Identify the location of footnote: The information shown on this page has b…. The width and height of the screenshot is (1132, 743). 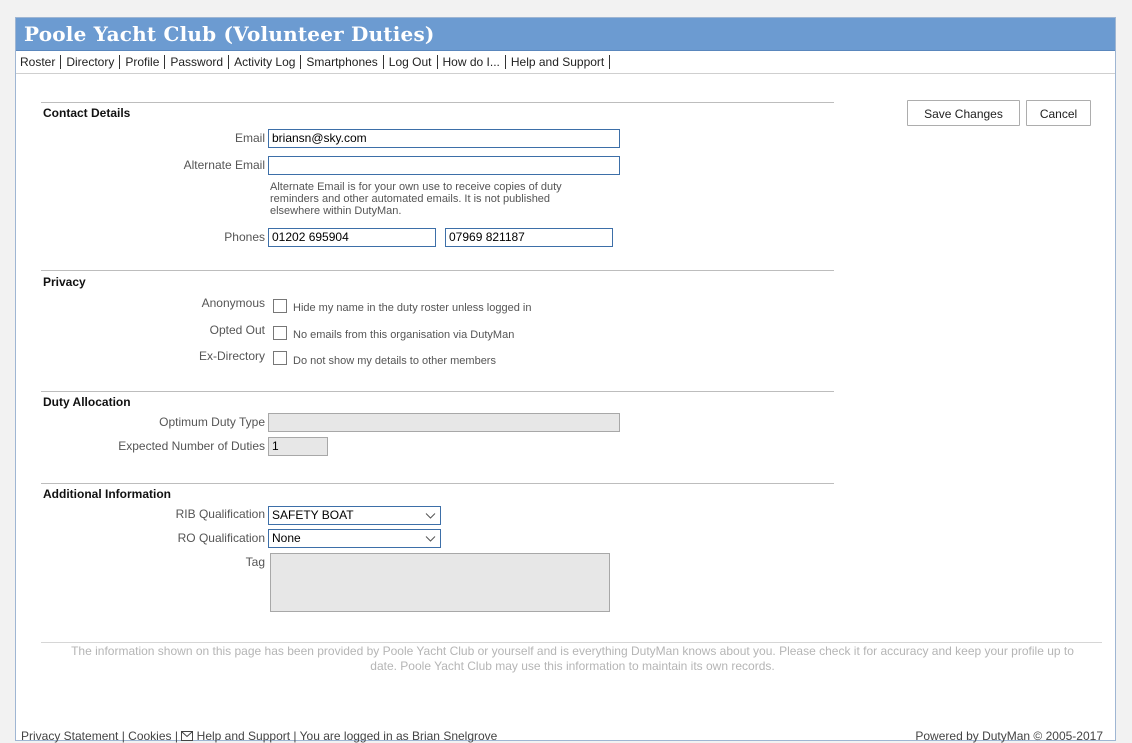
(572, 659).